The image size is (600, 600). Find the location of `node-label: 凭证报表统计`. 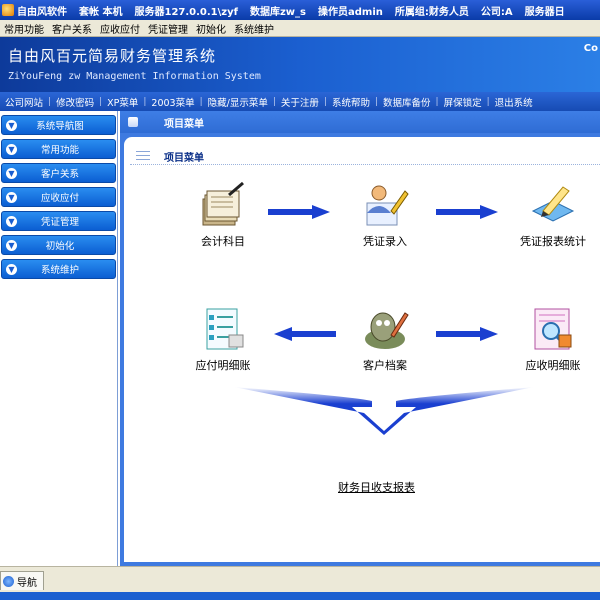

node-label: 凭证报表统计 is located at coordinates (553, 241).